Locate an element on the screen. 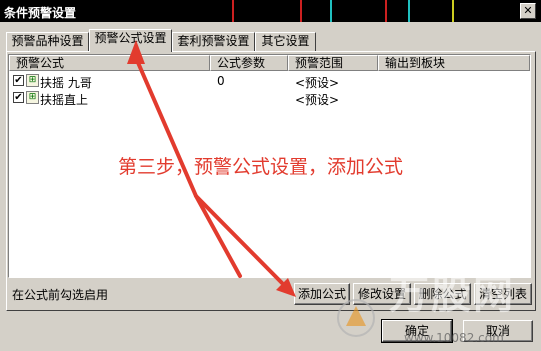 Image resolution: width=541 pixels, height=351 pixels. tab-variety-settings: 预警品种设置 is located at coordinates (47, 41).